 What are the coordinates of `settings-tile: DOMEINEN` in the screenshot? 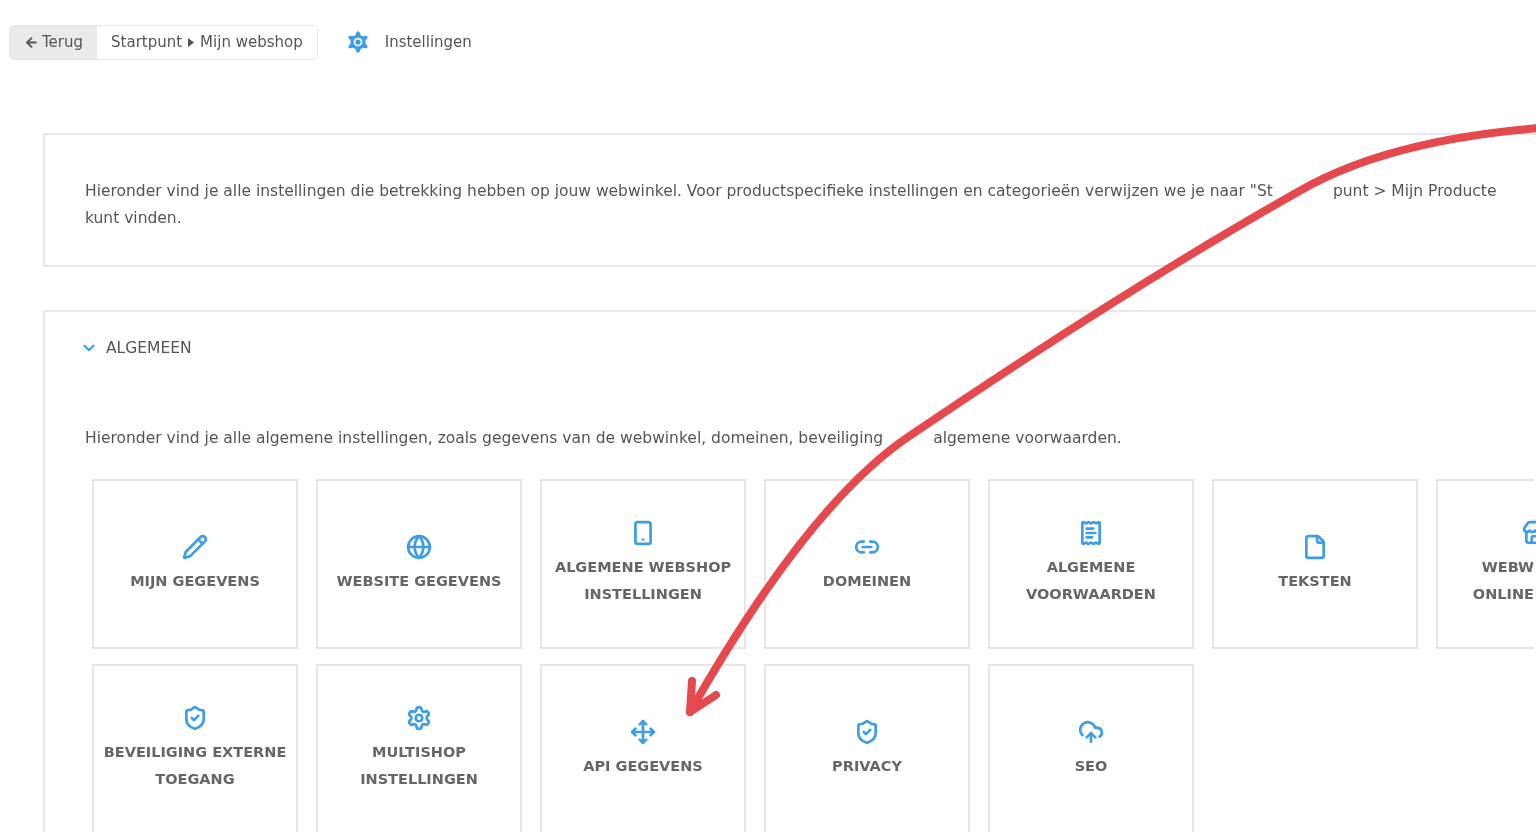 It's located at (867, 564).